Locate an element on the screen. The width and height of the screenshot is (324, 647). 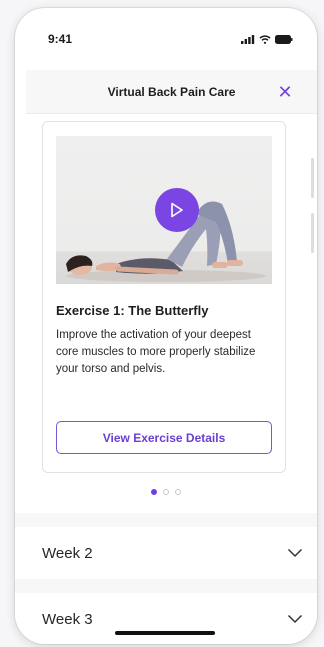
page-title: Virtual Back Pain Care is located at coordinates (171, 91).